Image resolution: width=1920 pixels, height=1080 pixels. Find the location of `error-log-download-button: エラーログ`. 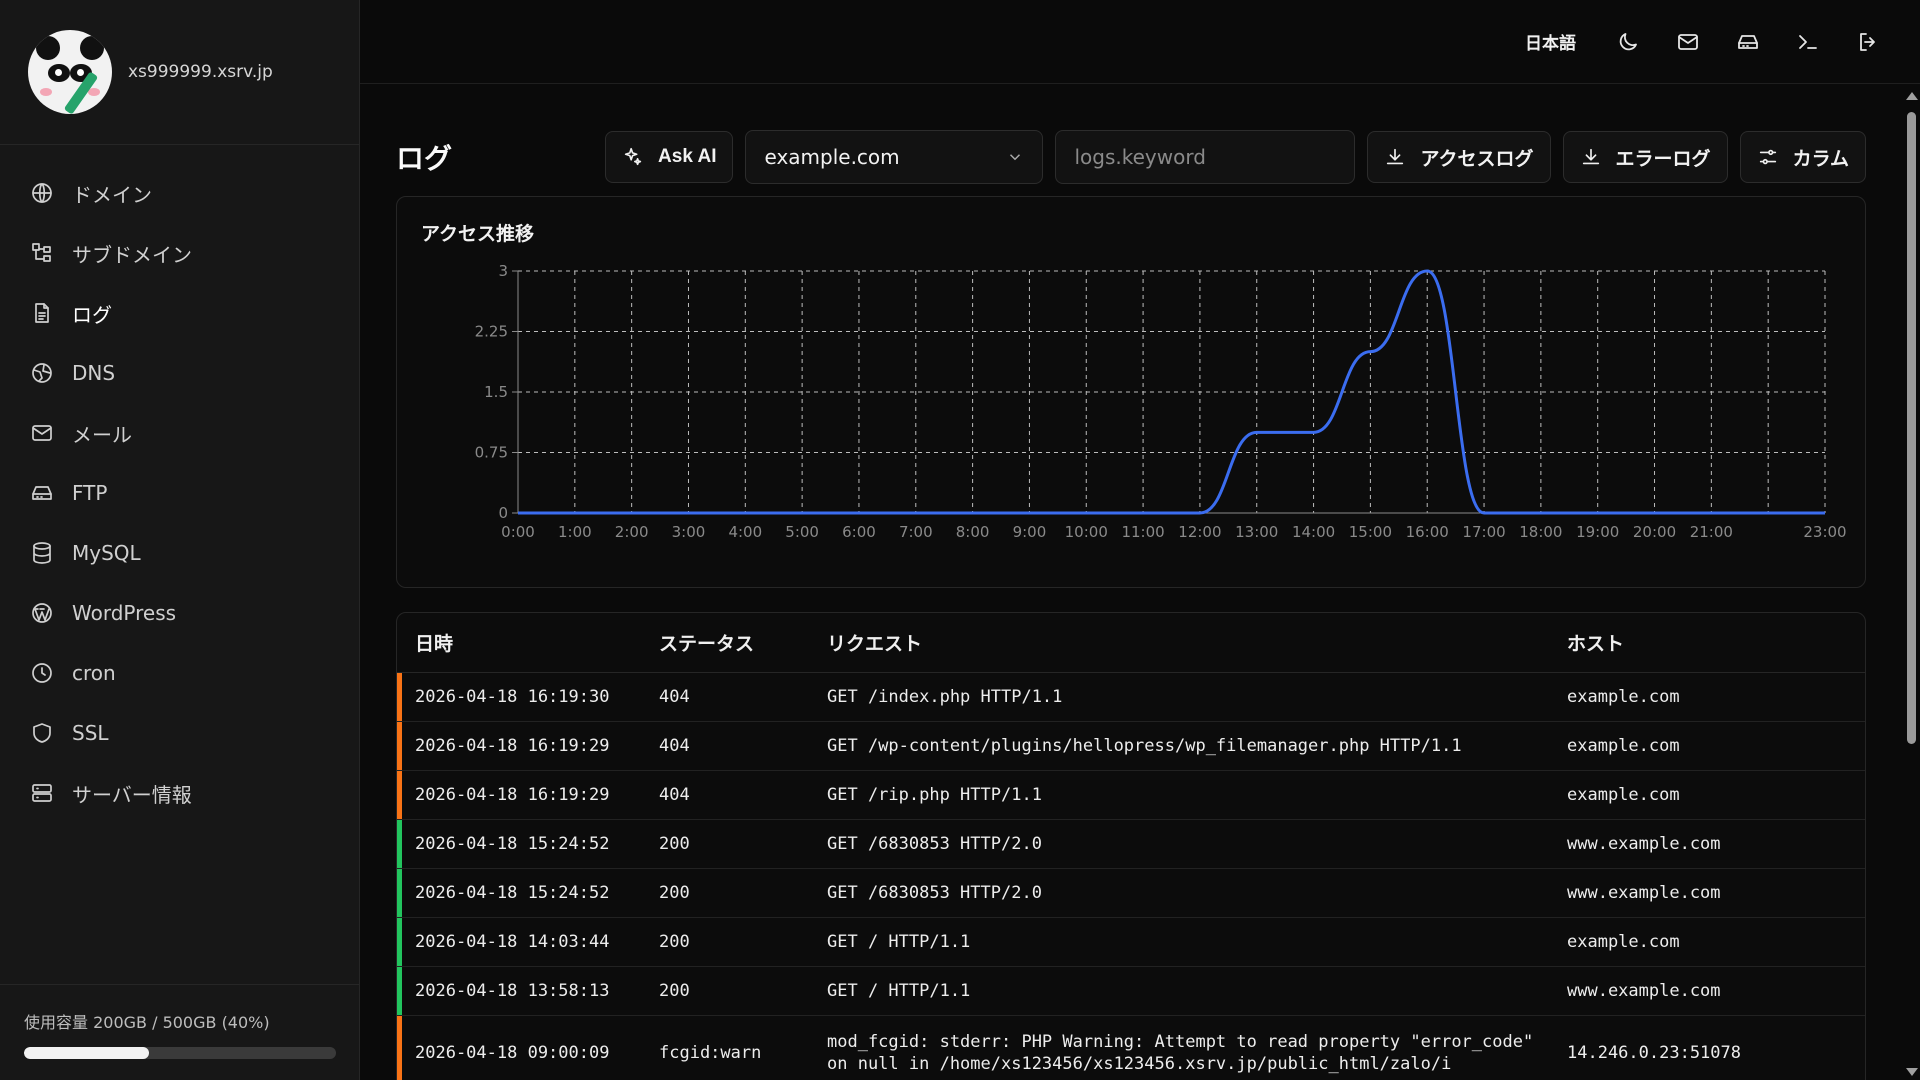

error-log-download-button: エラーログ is located at coordinates (1645, 157).